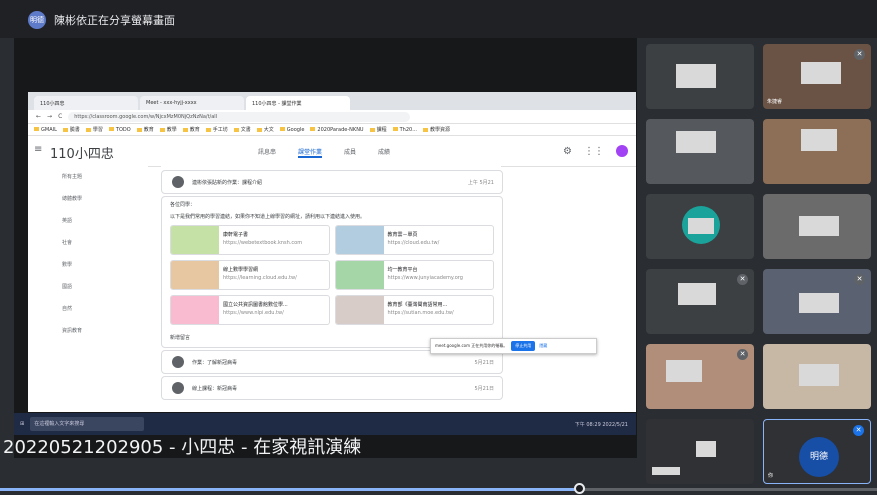 Image resolution: width=877 pixels, height=495 pixels. Describe the element at coordinates (332, 388) in the screenshot. I see `post-card: 線上課程：新冠病毒 5月21日` at that location.